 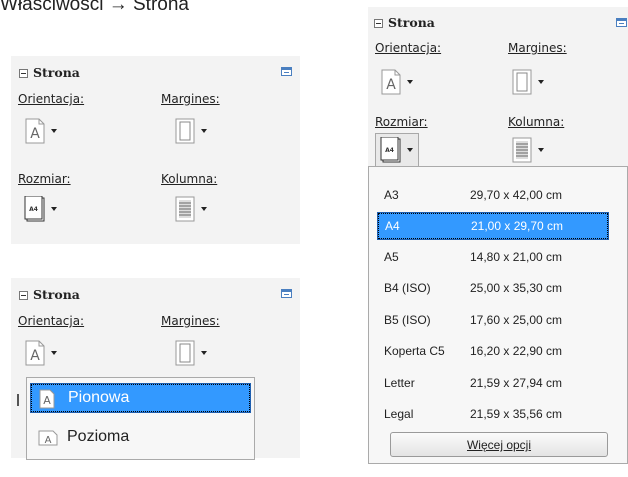 What do you see at coordinates (140, 418) in the screenshot?
I see `orientation-menu: A Pionowa A Pozioma` at bounding box center [140, 418].